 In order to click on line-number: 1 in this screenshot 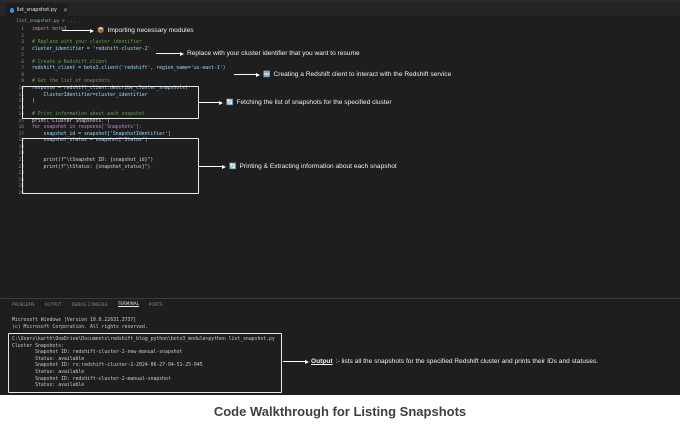, I will do `click(22, 29)`.